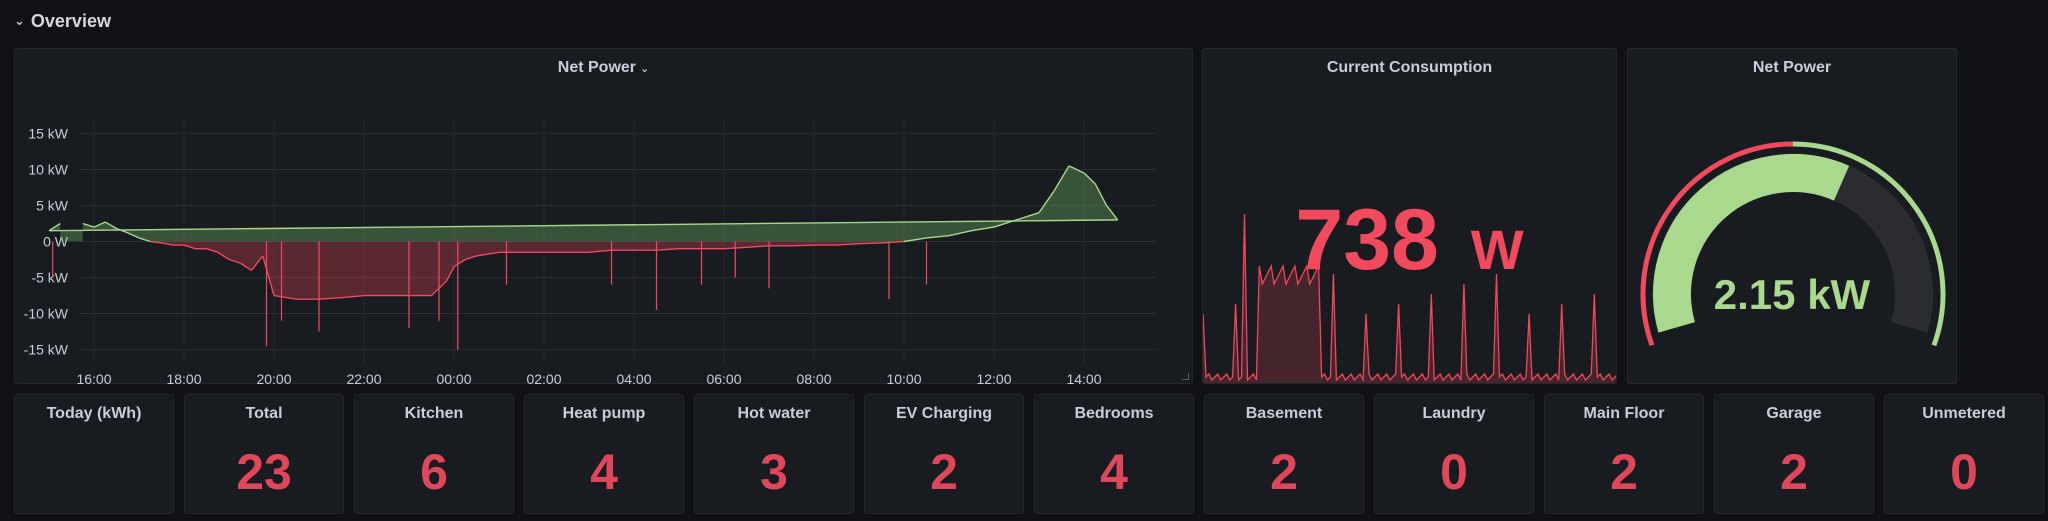 The height and width of the screenshot is (521, 2048). I want to click on chevron-down-icon: ⌄, so click(19, 20).